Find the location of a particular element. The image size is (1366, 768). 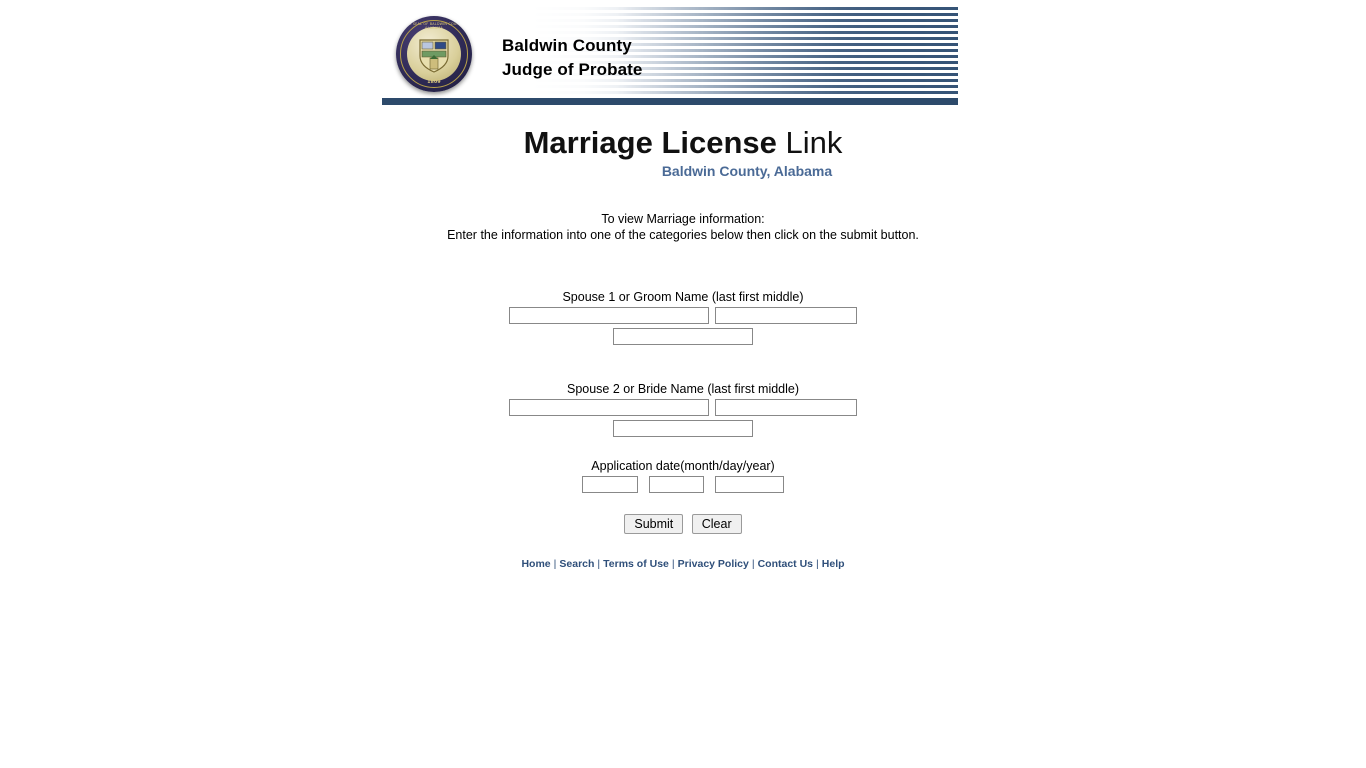

footer-link-privacy-policy: Privacy Policy is located at coordinates (713, 564).